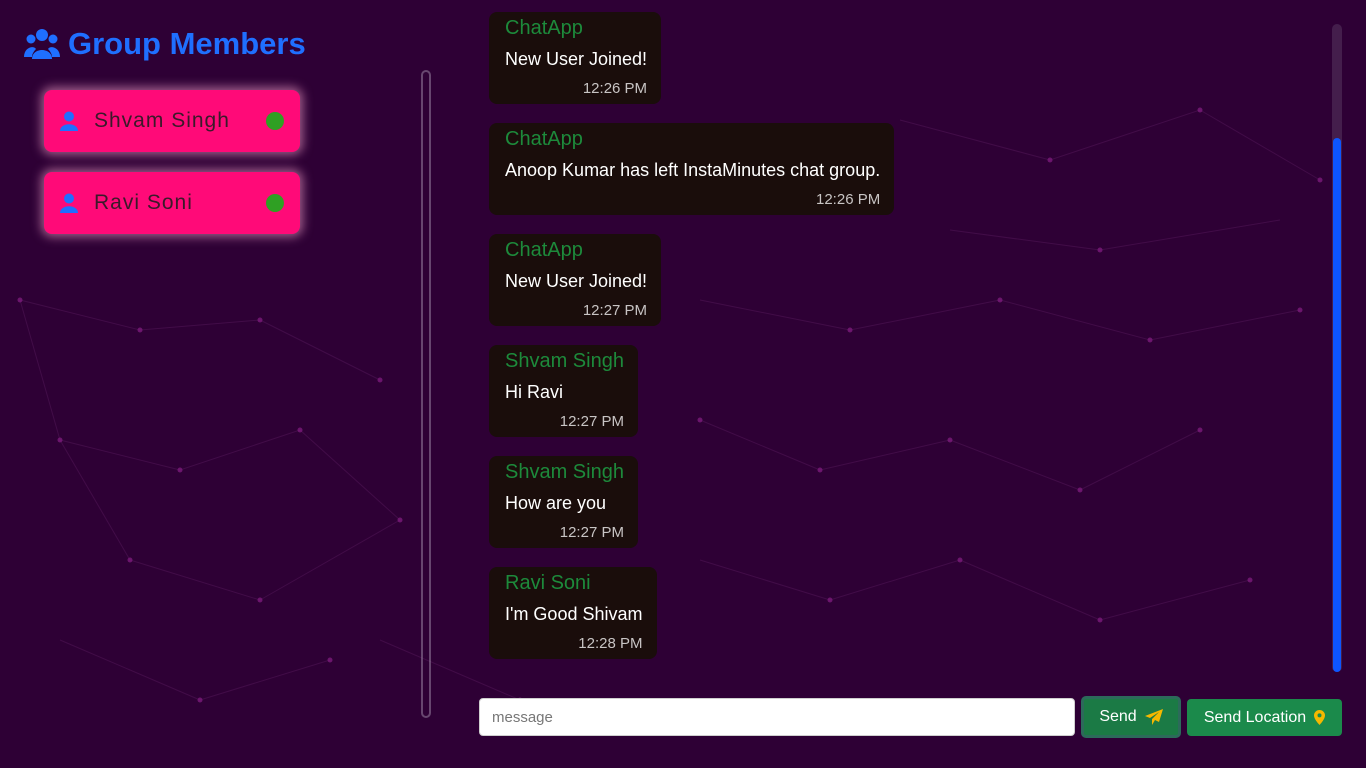 The height and width of the screenshot is (768, 1366). I want to click on message-bubble: Ravi Soni I'm Good Shivam 12:28 PM, so click(573, 613).